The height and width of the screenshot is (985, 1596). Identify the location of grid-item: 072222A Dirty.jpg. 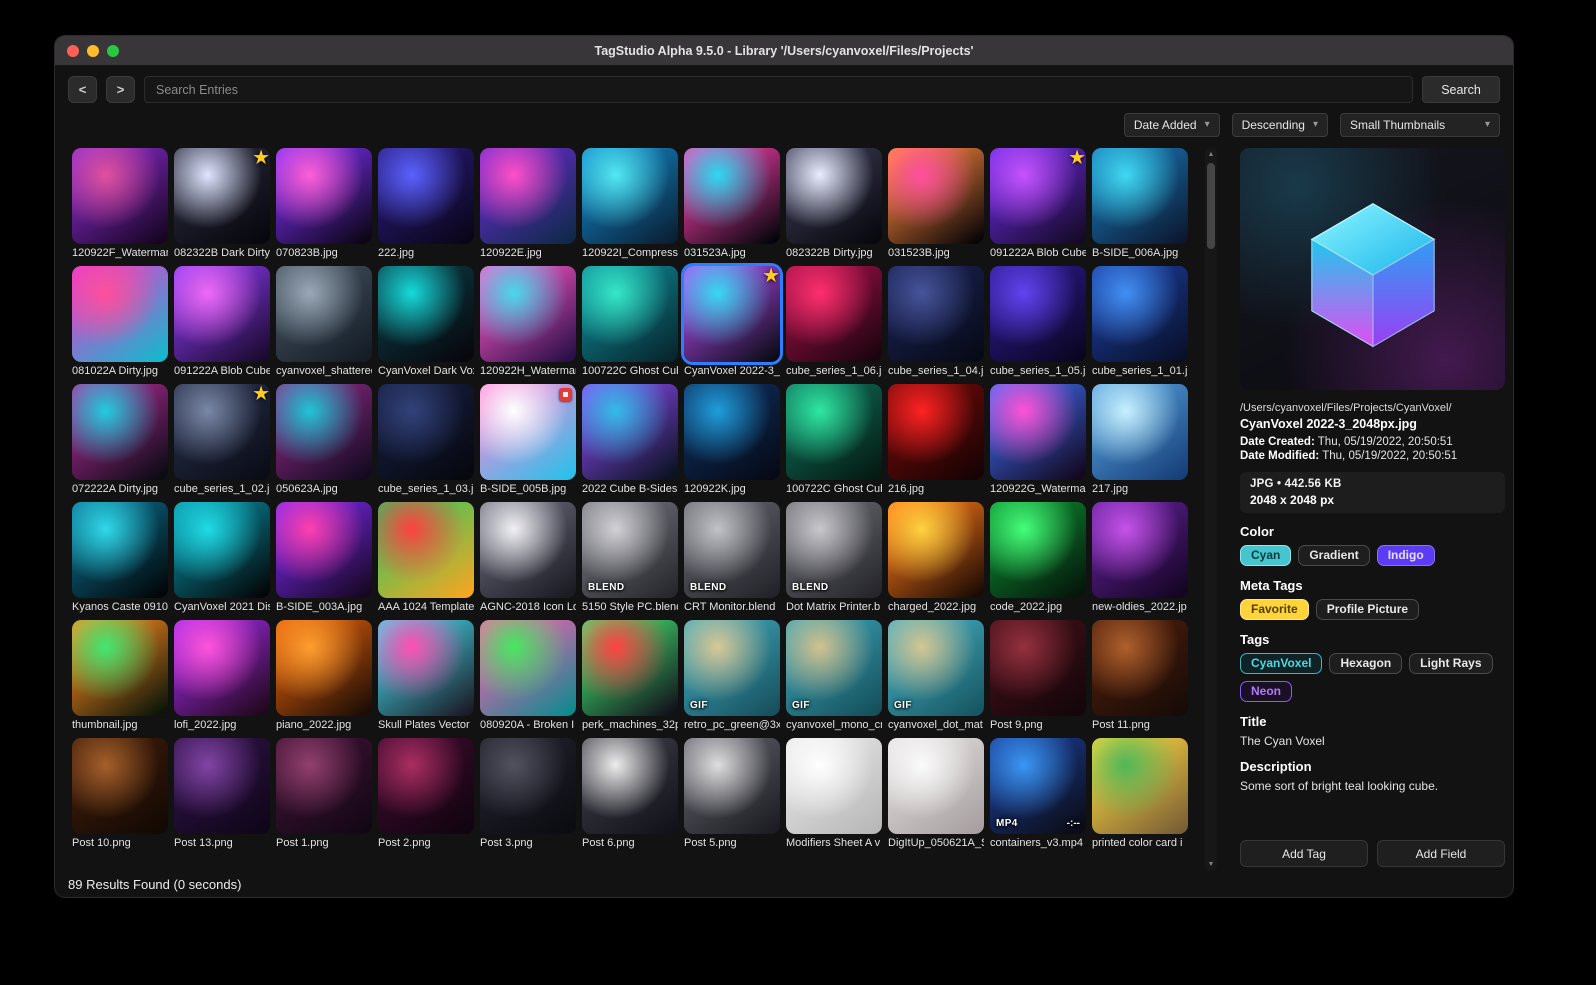
(120, 440).